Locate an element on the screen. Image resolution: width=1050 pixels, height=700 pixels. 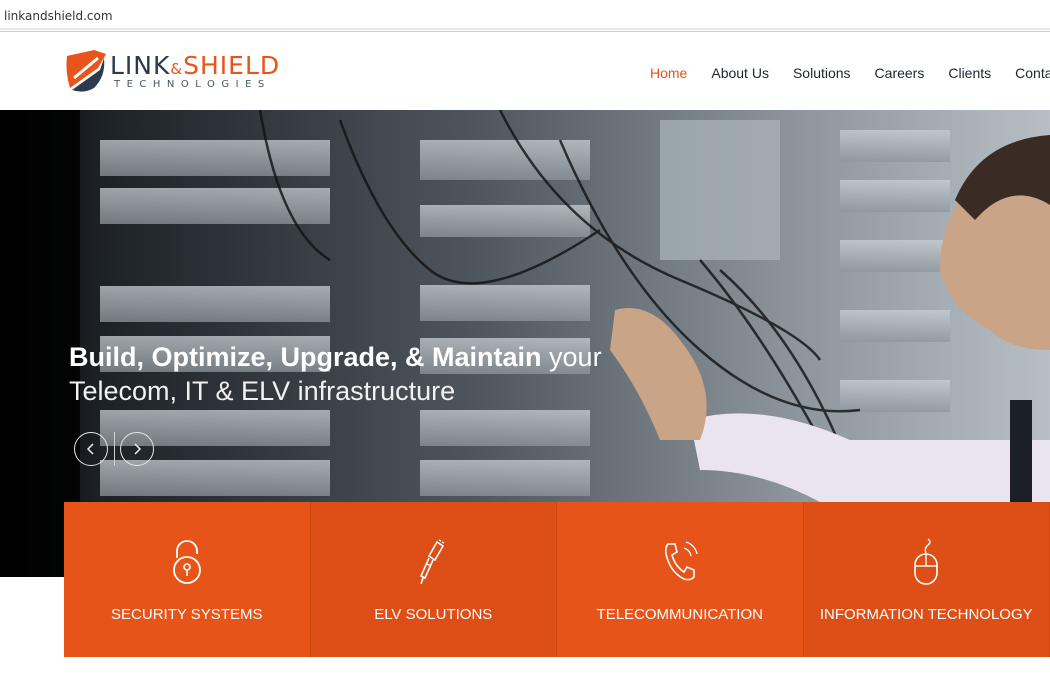
chevron-left-icon is located at coordinates (90, 449).